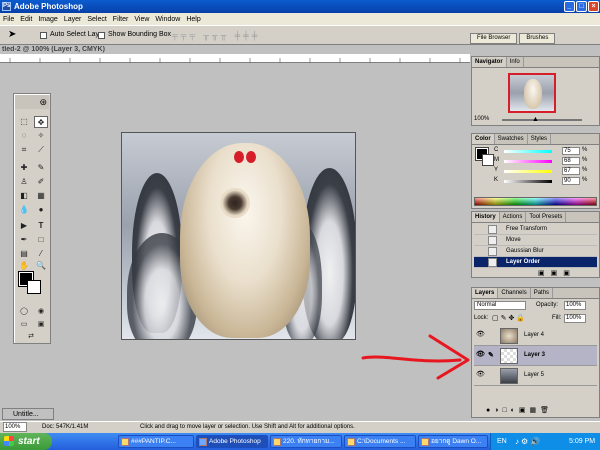 The height and width of the screenshot is (450, 600). Describe the element at coordinates (193, 19) in the screenshot. I see `menu-help: Help` at that location.